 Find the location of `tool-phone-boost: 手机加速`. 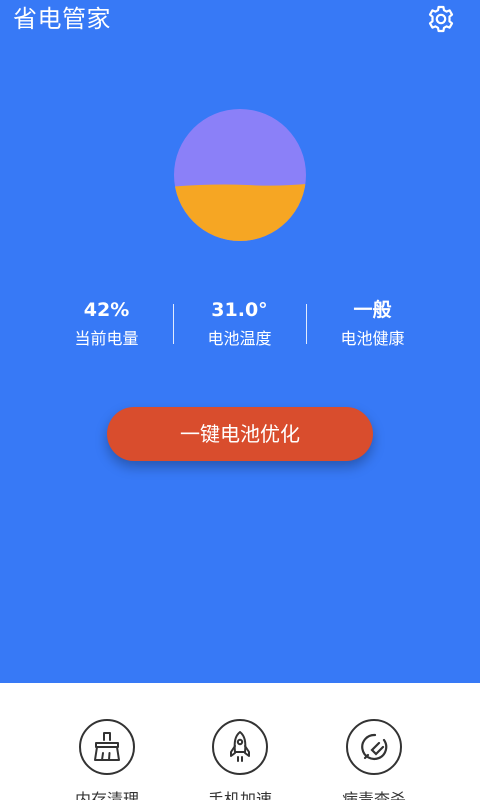

tool-phone-boost: 手机加速 is located at coordinates (240, 759).